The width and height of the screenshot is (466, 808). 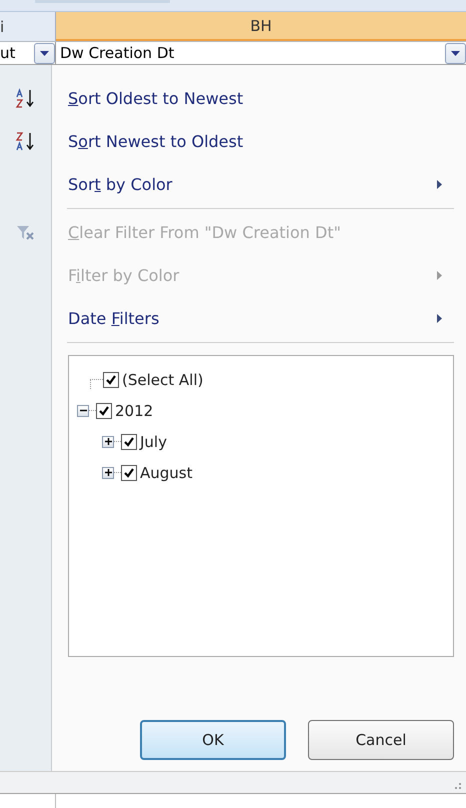 What do you see at coordinates (28, 26) in the screenshot?
I see `column-header: i` at bounding box center [28, 26].